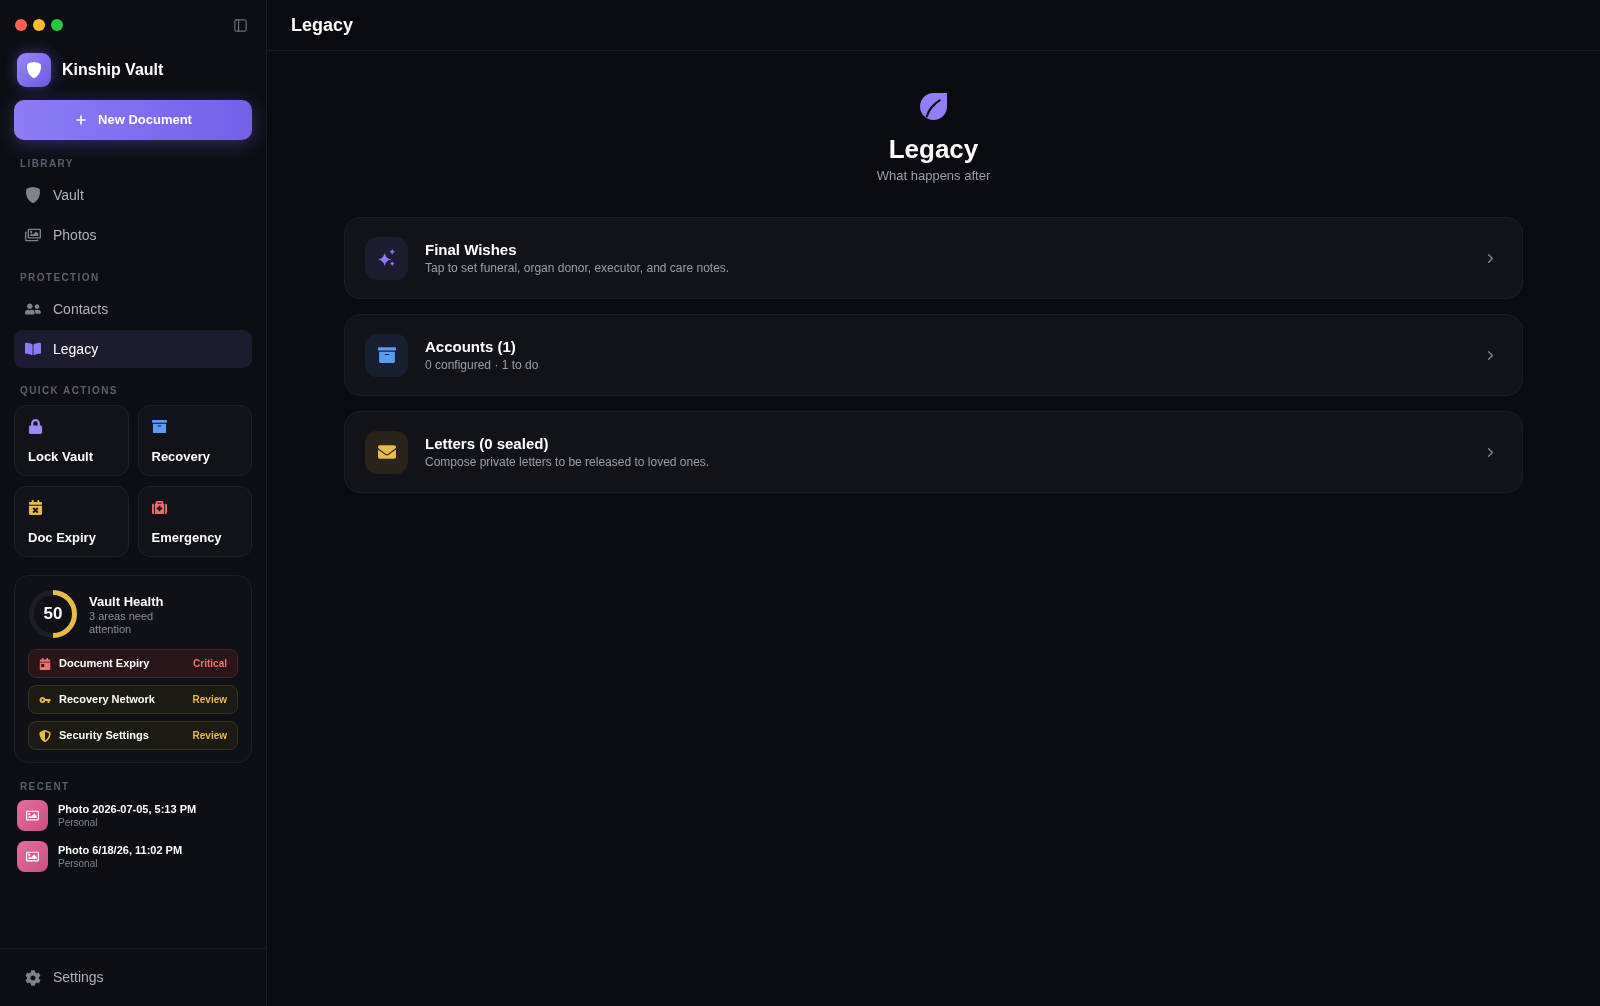 This screenshot has width=1600, height=1006. Describe the element at coordinates (33, 349) in the screenshot. I see `book-icon` at that location.